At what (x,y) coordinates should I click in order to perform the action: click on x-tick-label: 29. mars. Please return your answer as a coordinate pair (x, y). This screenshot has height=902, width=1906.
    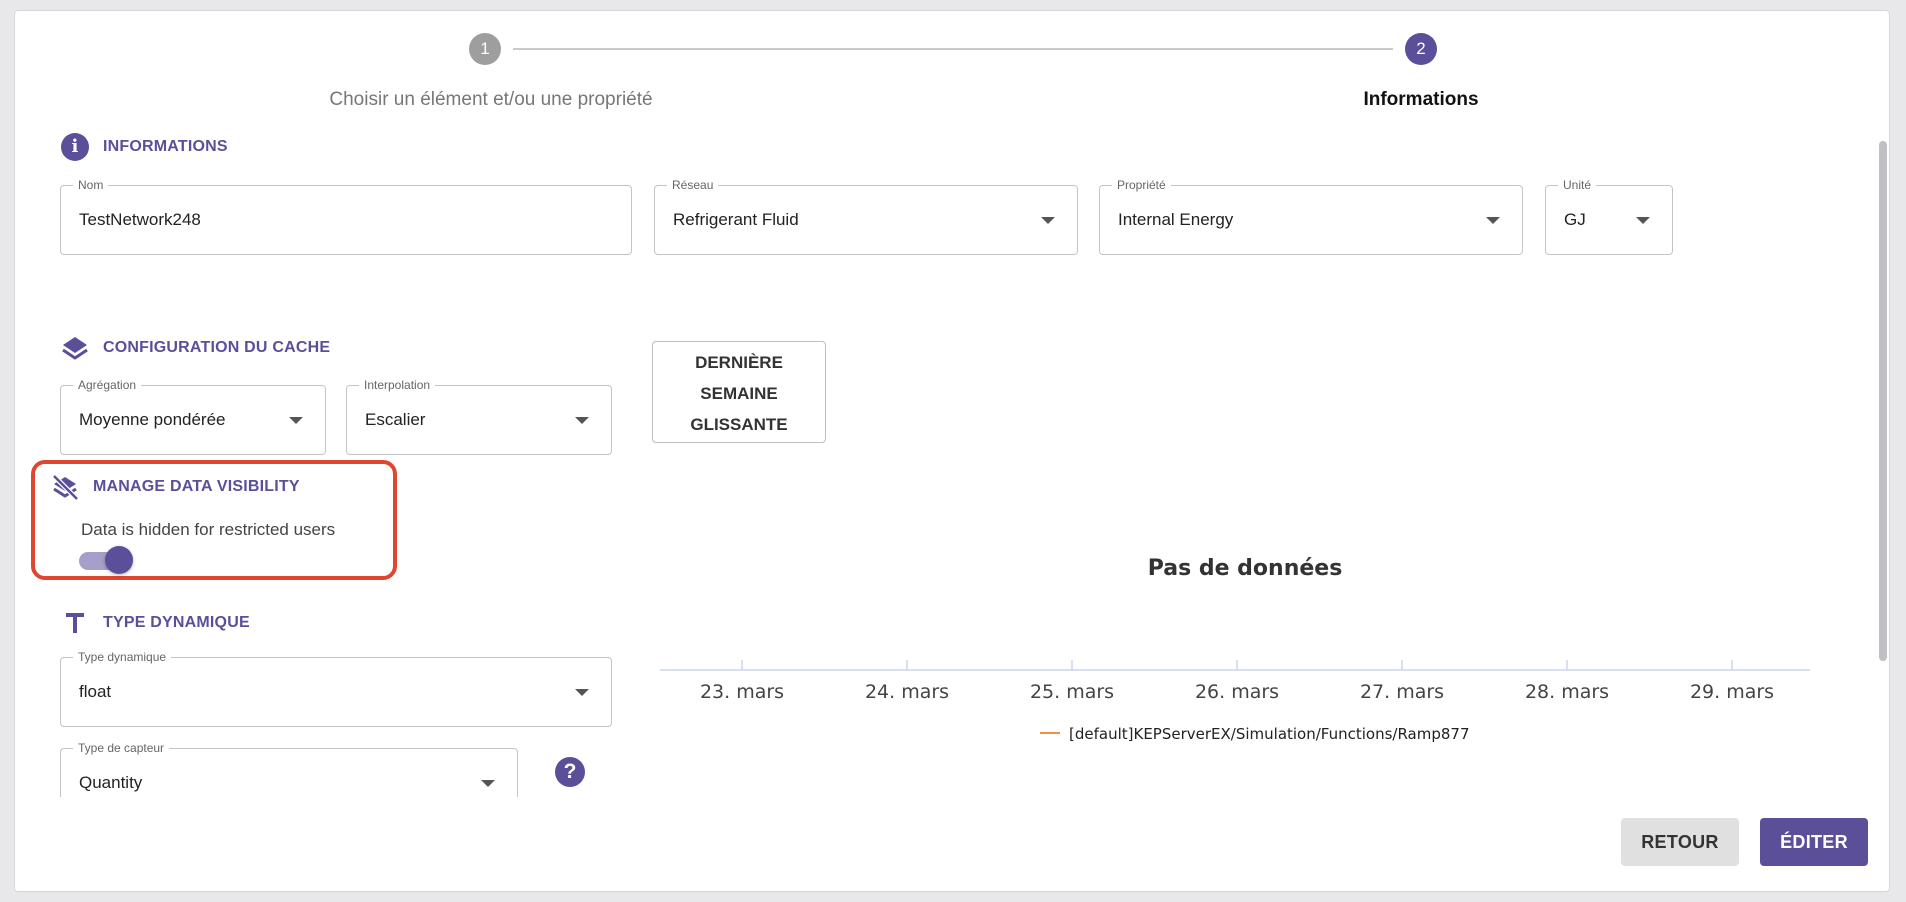
    Looking at the image, I should click on (1732, 692).